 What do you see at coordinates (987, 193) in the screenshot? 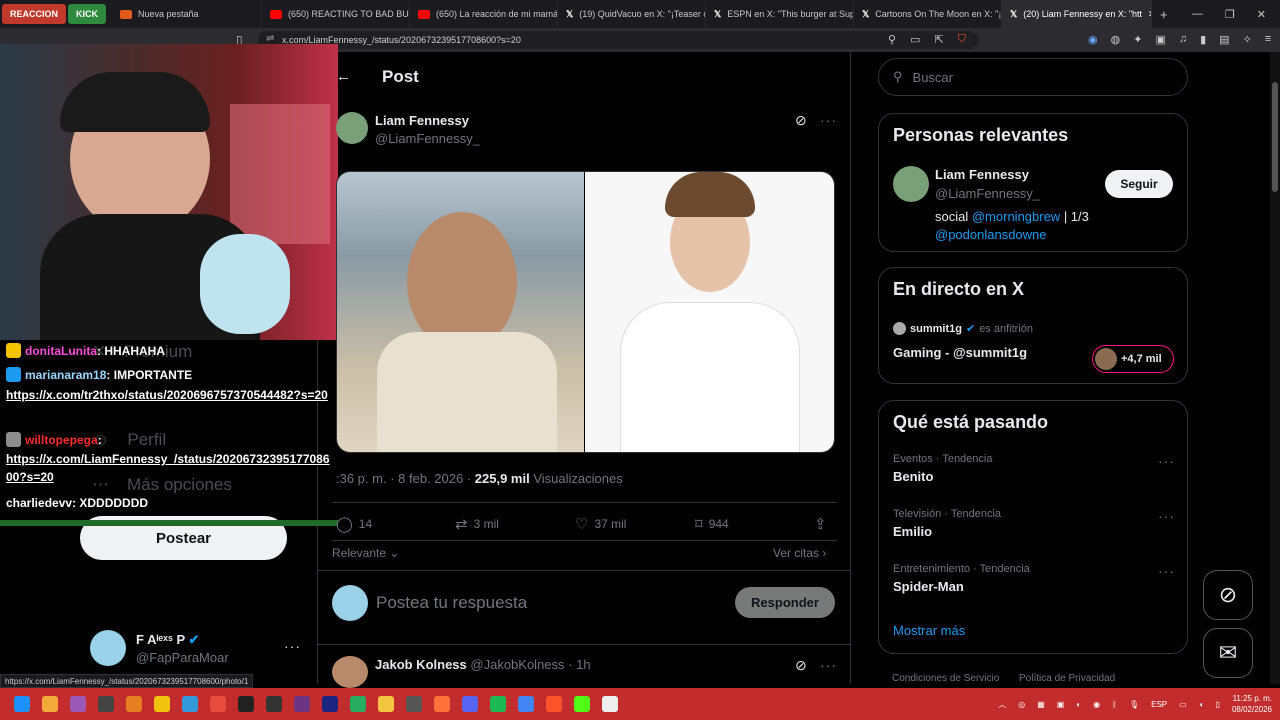
I see `person-handle: @LiamFennessy_` at bounding box center [987, 193].